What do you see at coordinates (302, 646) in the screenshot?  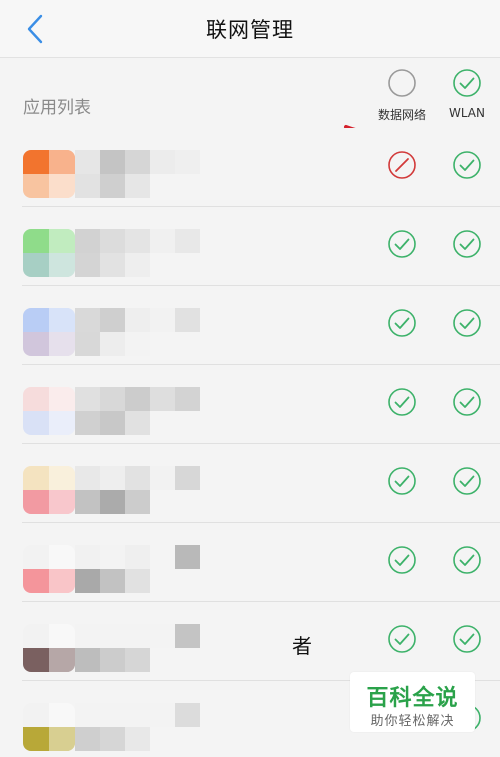 I see `app-name-visible-fragment: 者` at bounding box center [302, 646].